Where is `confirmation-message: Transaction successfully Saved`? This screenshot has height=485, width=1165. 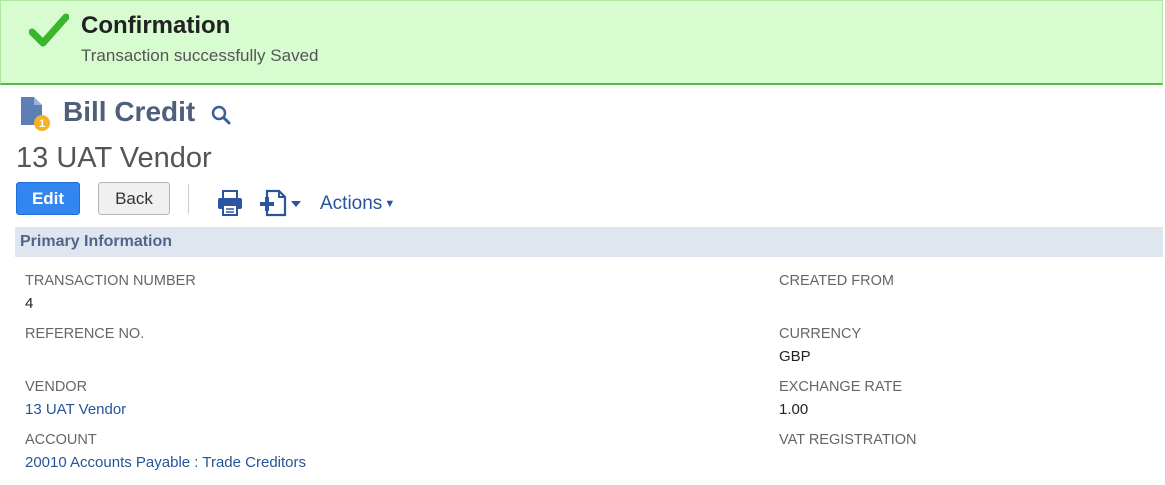 confirmation-message: Transaction successfully Saved is located at coordinates (200, 55).